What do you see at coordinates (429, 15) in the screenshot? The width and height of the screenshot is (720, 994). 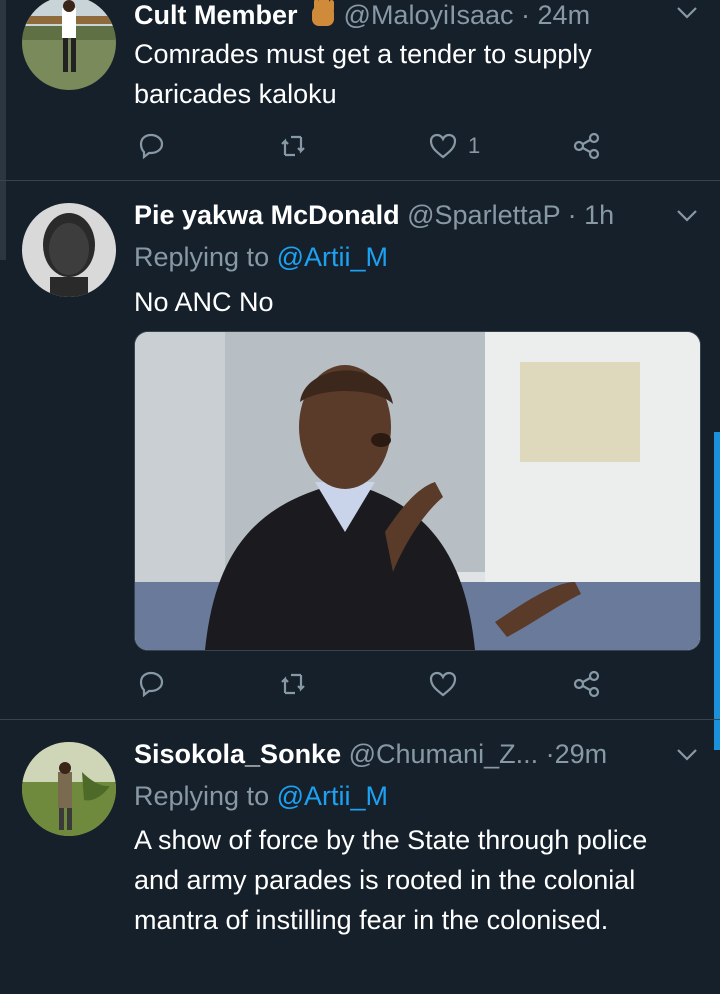 I see `handle: @MaloyiIsaac` at bounding box center [429, 15].